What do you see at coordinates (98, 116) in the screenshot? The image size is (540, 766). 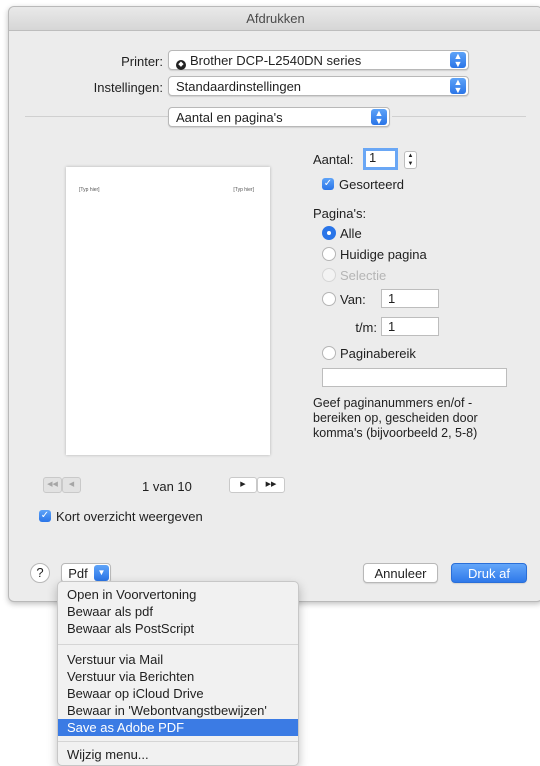 I see `divider-left` at bounding box center [98, 116].